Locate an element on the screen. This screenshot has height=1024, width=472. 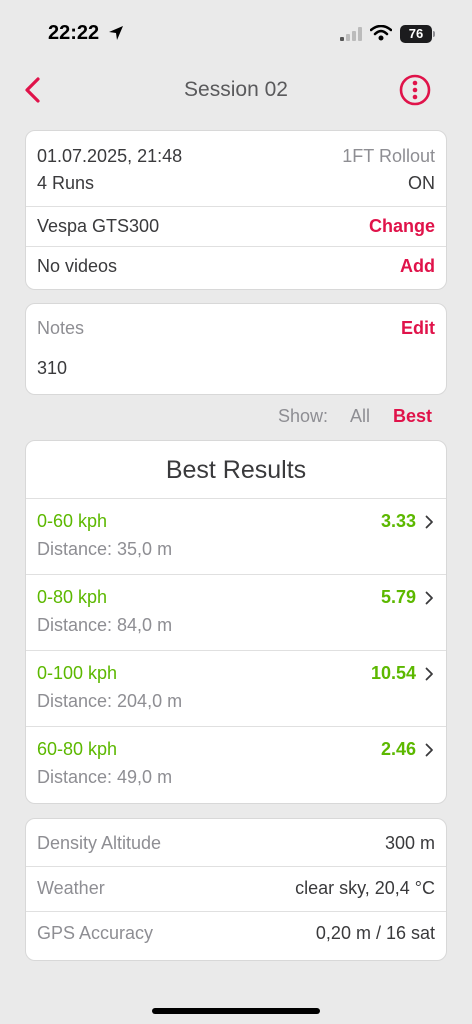
status-bar: 22:22 76 is located at coordinates (236, 30).